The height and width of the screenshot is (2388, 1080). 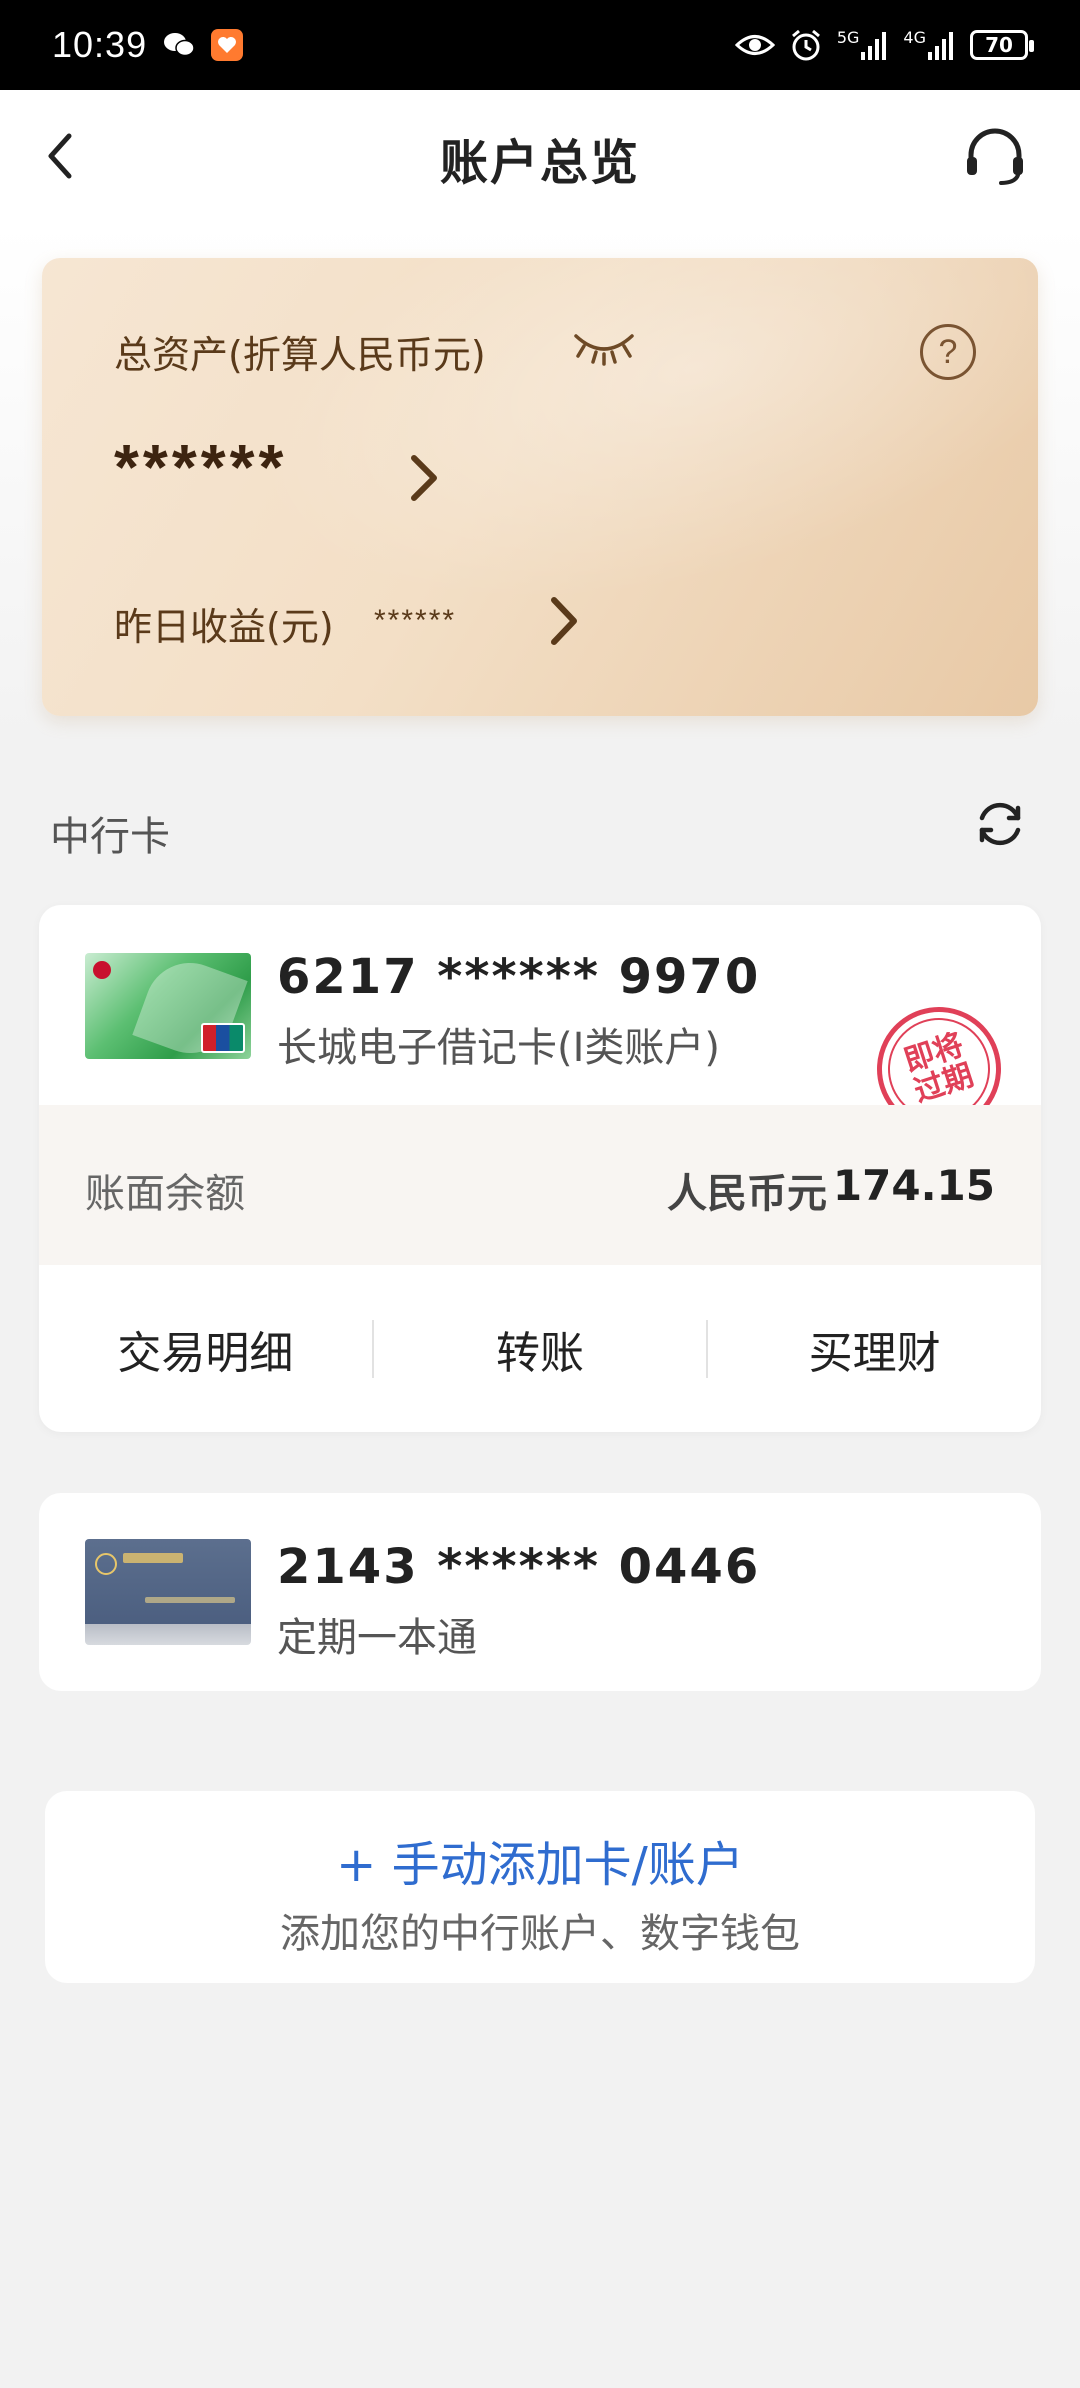 I want to click on unionpay-logo-icon, so click(x=223, y=1038).